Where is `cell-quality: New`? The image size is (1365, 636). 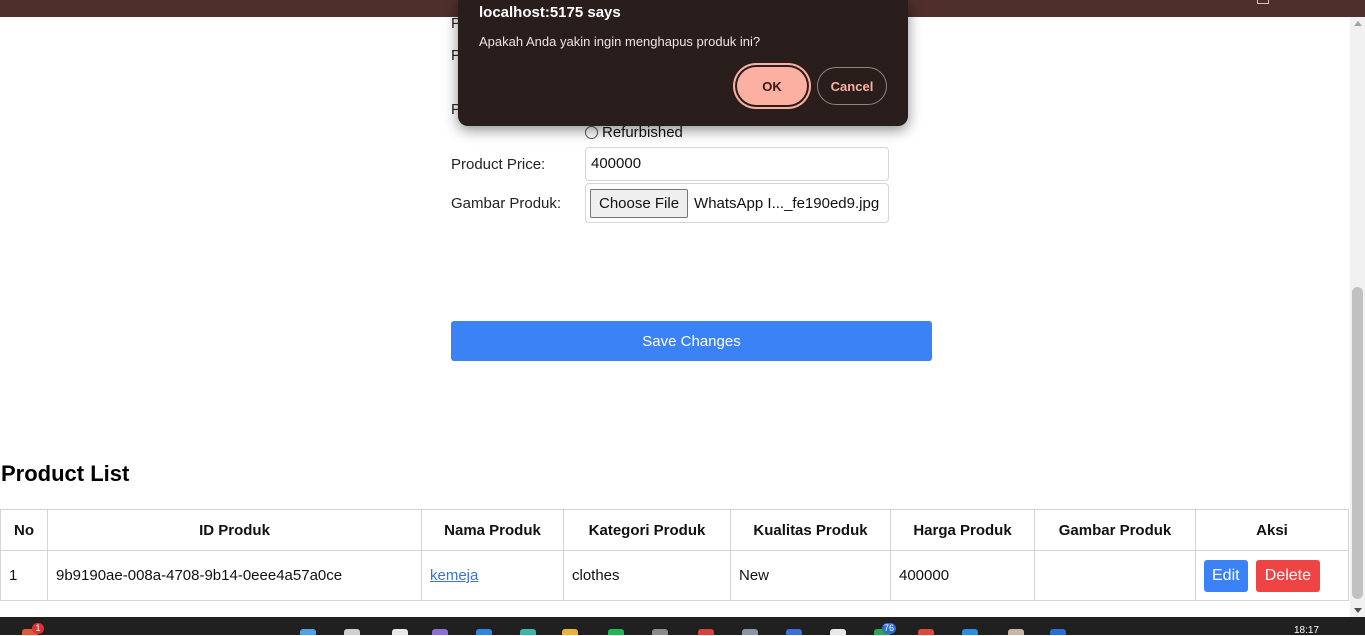
cell-quality: New is located at coordinates (810, 575).